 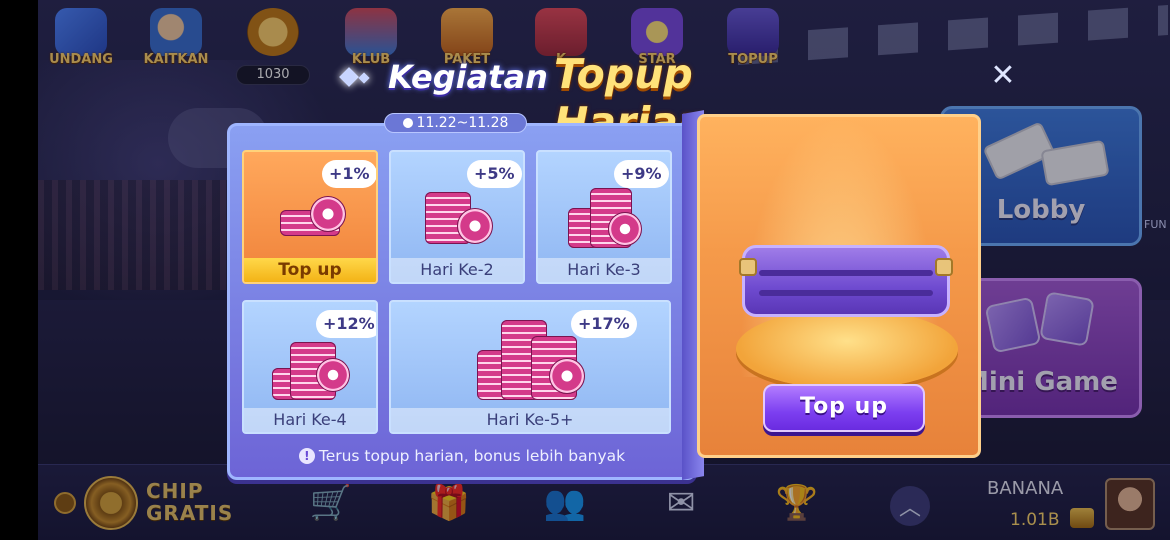 I want to click on day-card-2: +5% Hari Ke-2, so click(x=457, y=217).